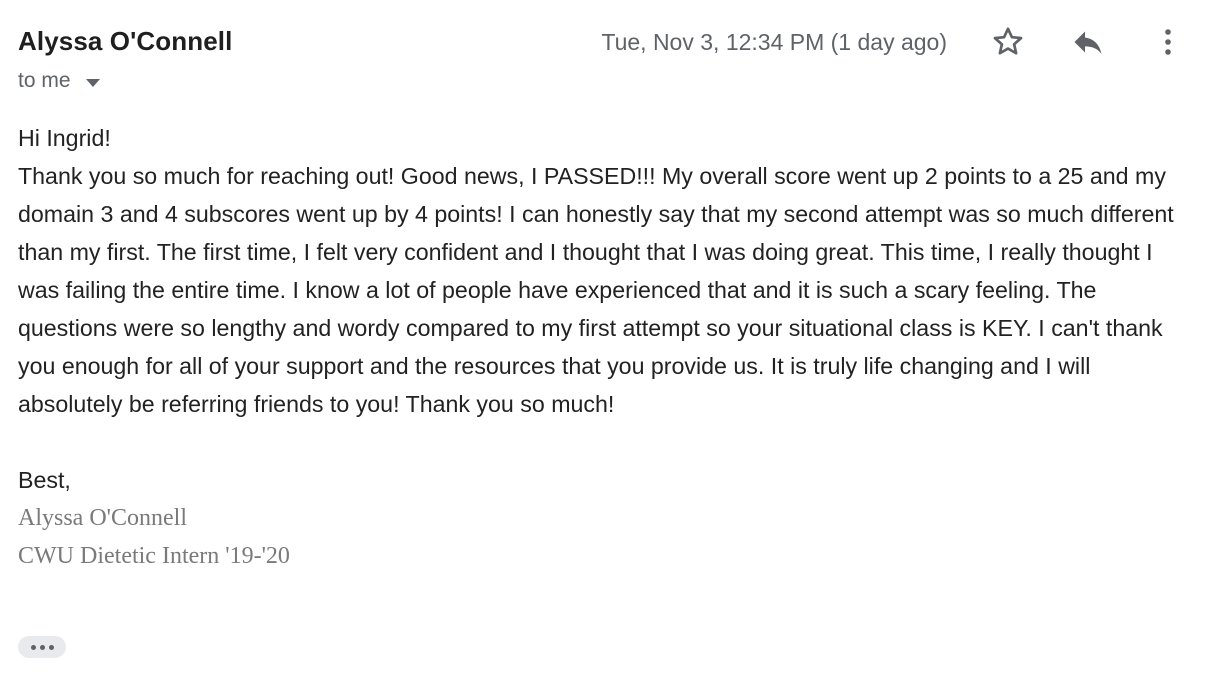  I want to click on recipient-label: to me, so click(44, 80).